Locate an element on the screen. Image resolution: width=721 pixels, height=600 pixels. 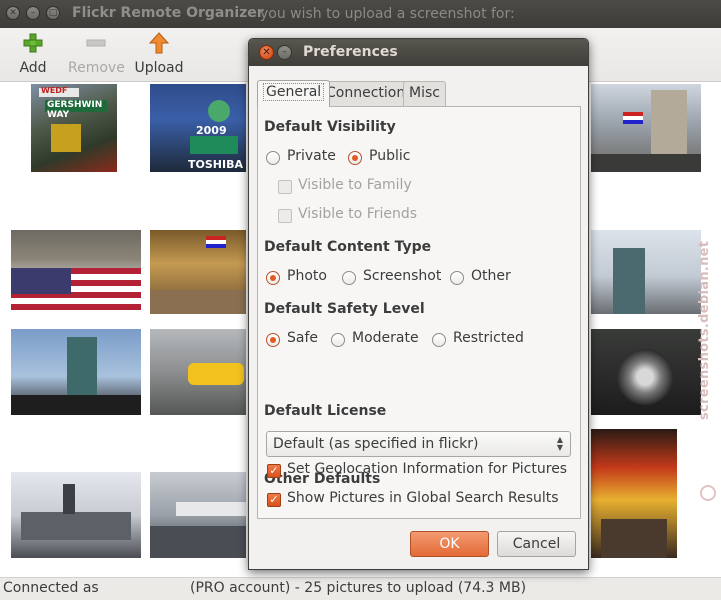
add-button: Add is located at coordinates (33, 54).